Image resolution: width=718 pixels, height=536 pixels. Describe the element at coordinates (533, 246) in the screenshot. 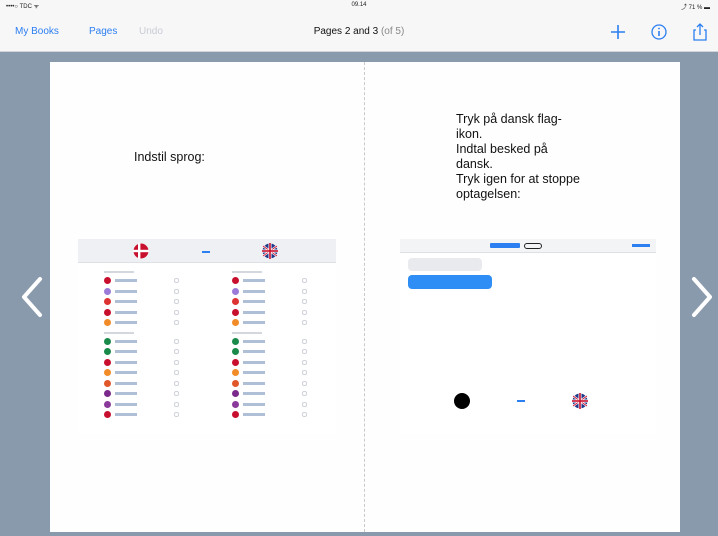

I see `record-toggle-icon` at that location.